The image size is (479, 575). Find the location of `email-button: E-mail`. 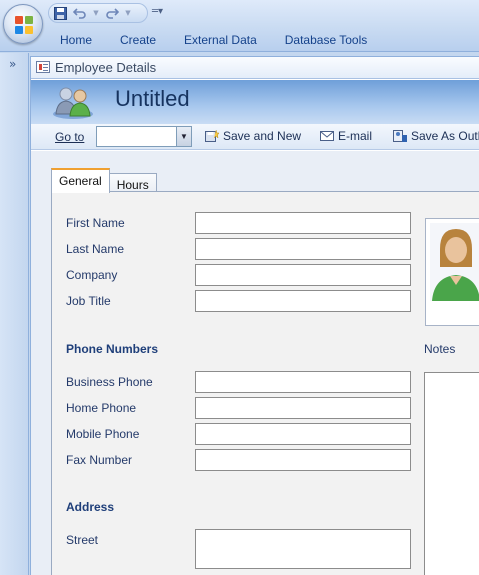

email-button: E-mail is located at coordinates (346, 136).